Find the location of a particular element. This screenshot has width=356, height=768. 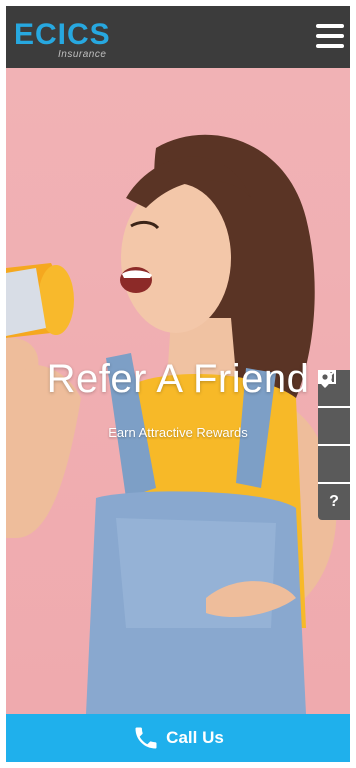

call-us-button: Call Us is located at coordinates (178, 738).